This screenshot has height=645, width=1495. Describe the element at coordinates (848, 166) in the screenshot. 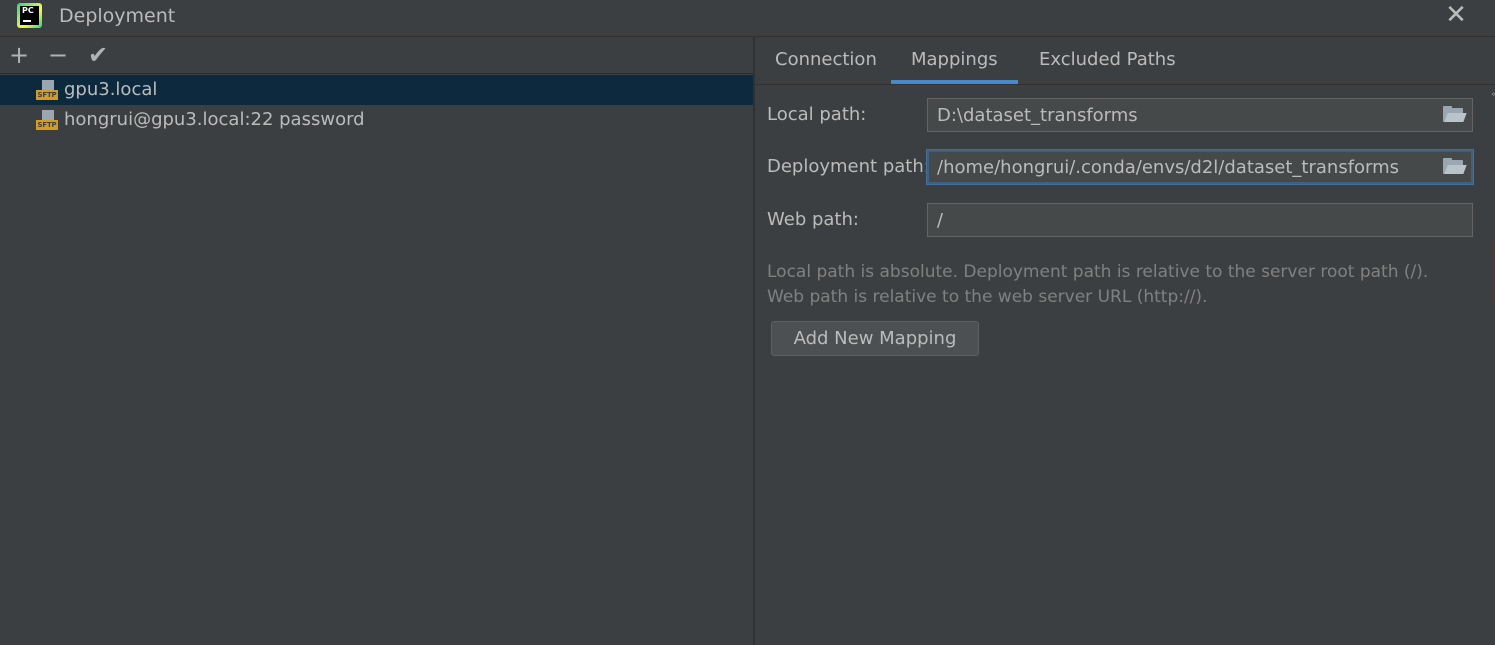

I see `deployment-path-label: Deployment path:` at that location.